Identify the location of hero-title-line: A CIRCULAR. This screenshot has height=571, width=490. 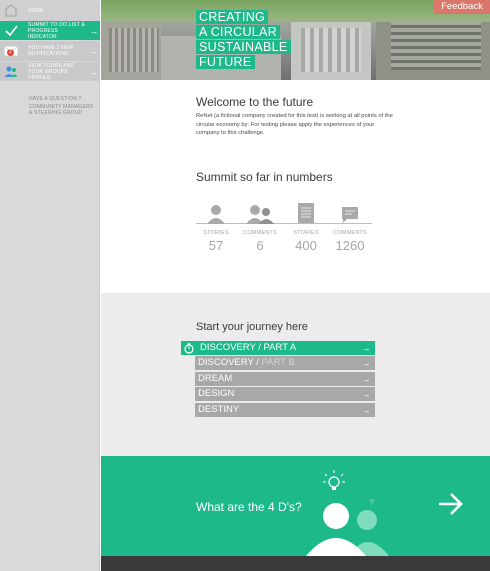
(238, 32).